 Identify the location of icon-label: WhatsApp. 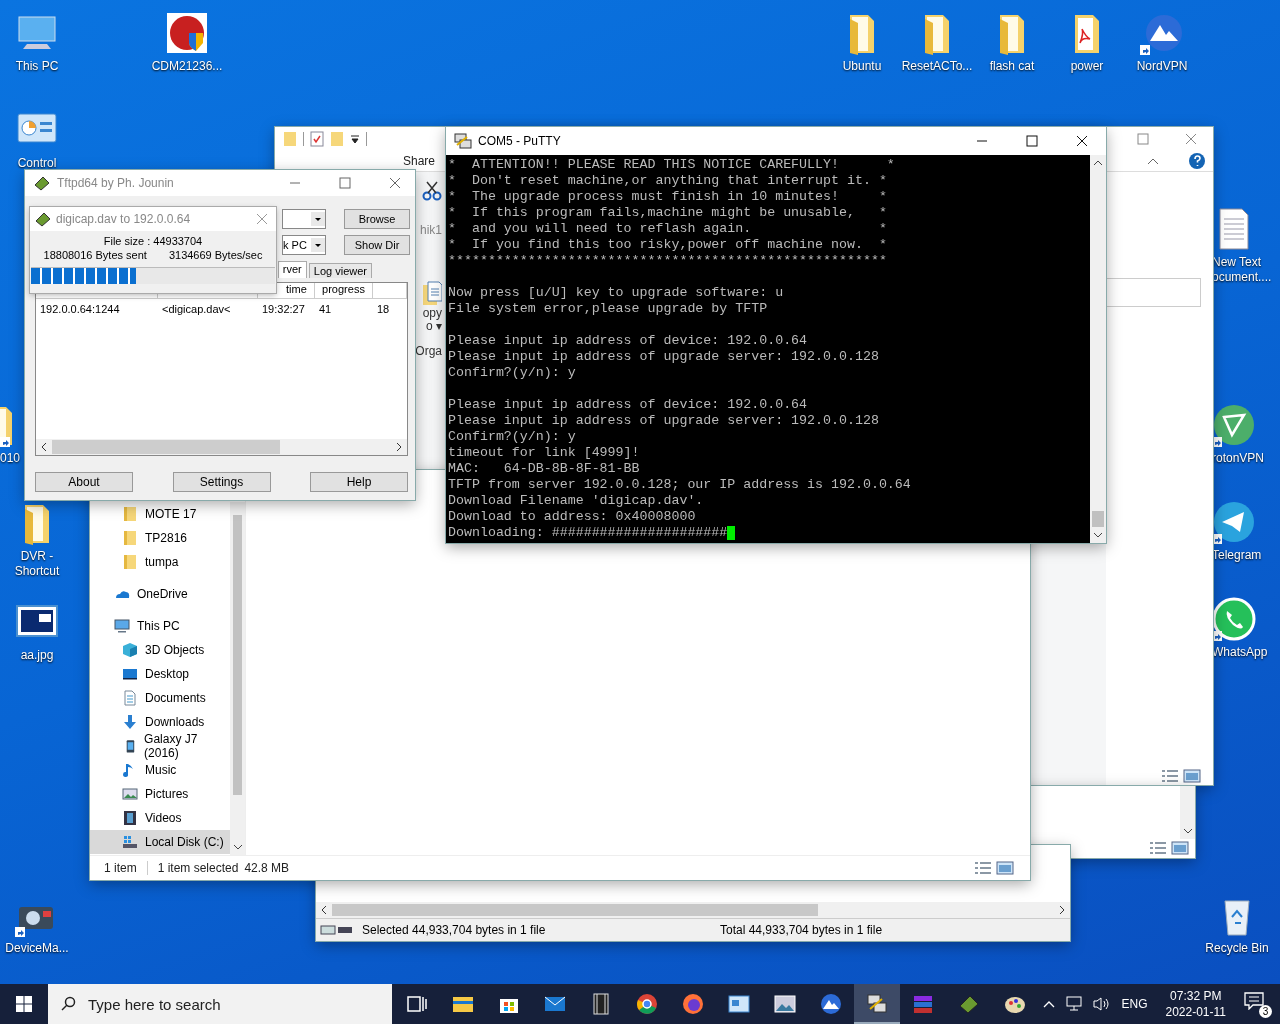
(1240, 652).